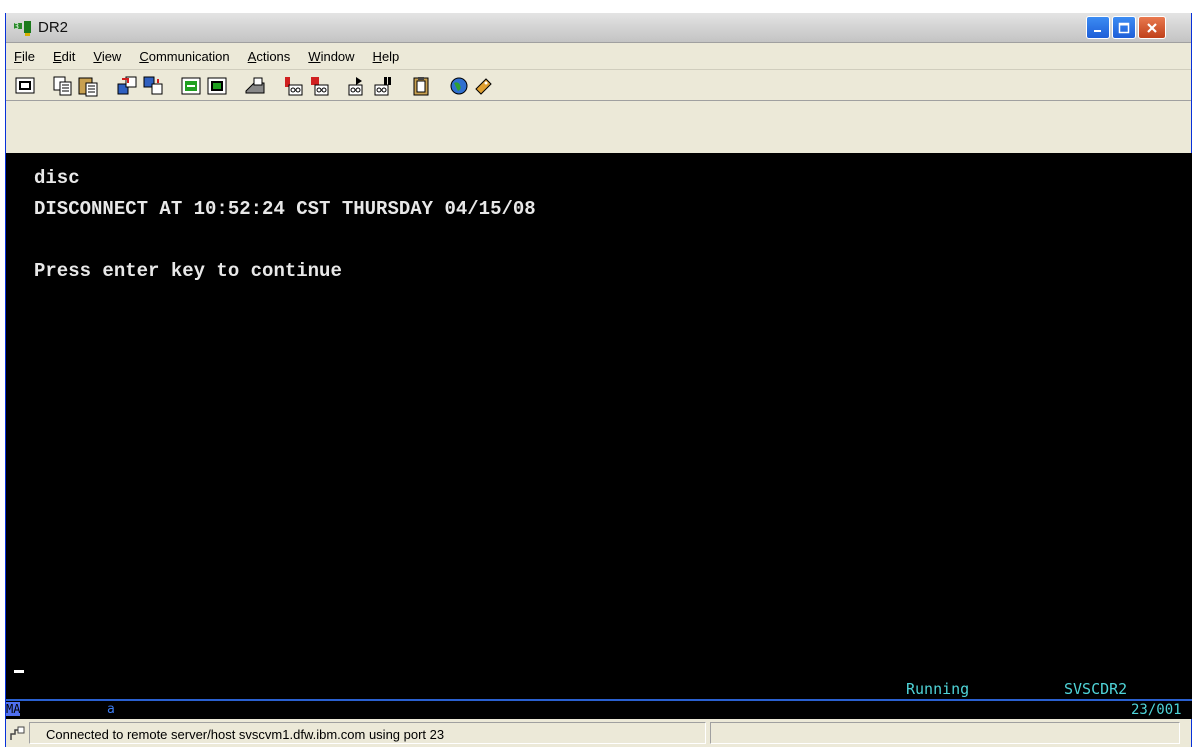 Image resolution: width=1192 pixels, height=747 pixels. I want to click on connection-icon, so click(18, 734).